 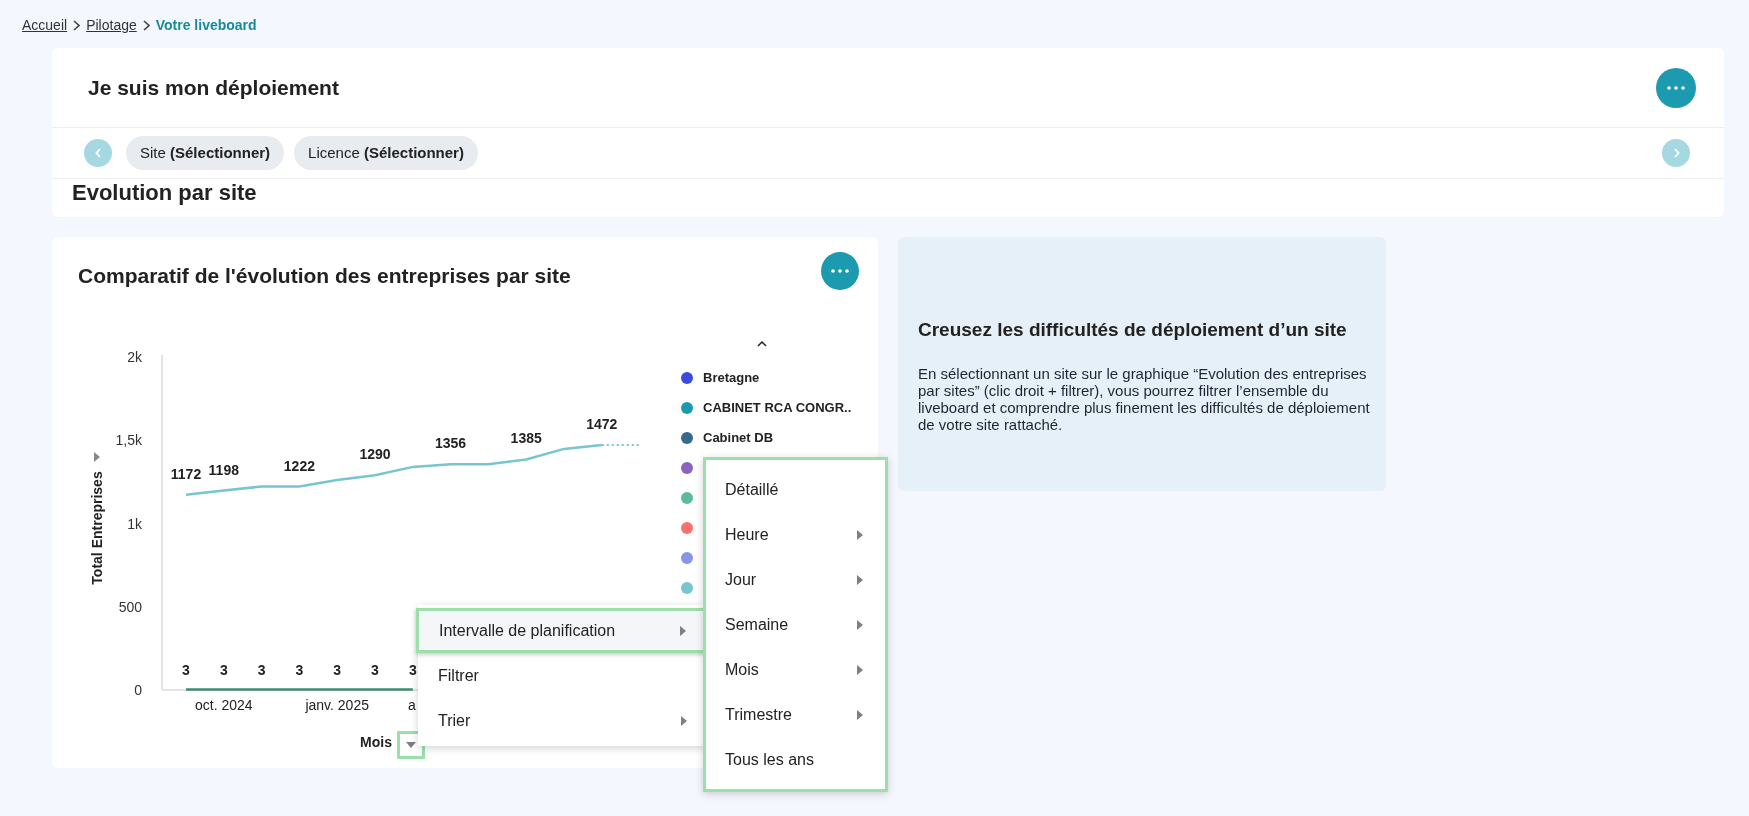 I want to click on submenu-item: Mois, so click(x=795, y=669).